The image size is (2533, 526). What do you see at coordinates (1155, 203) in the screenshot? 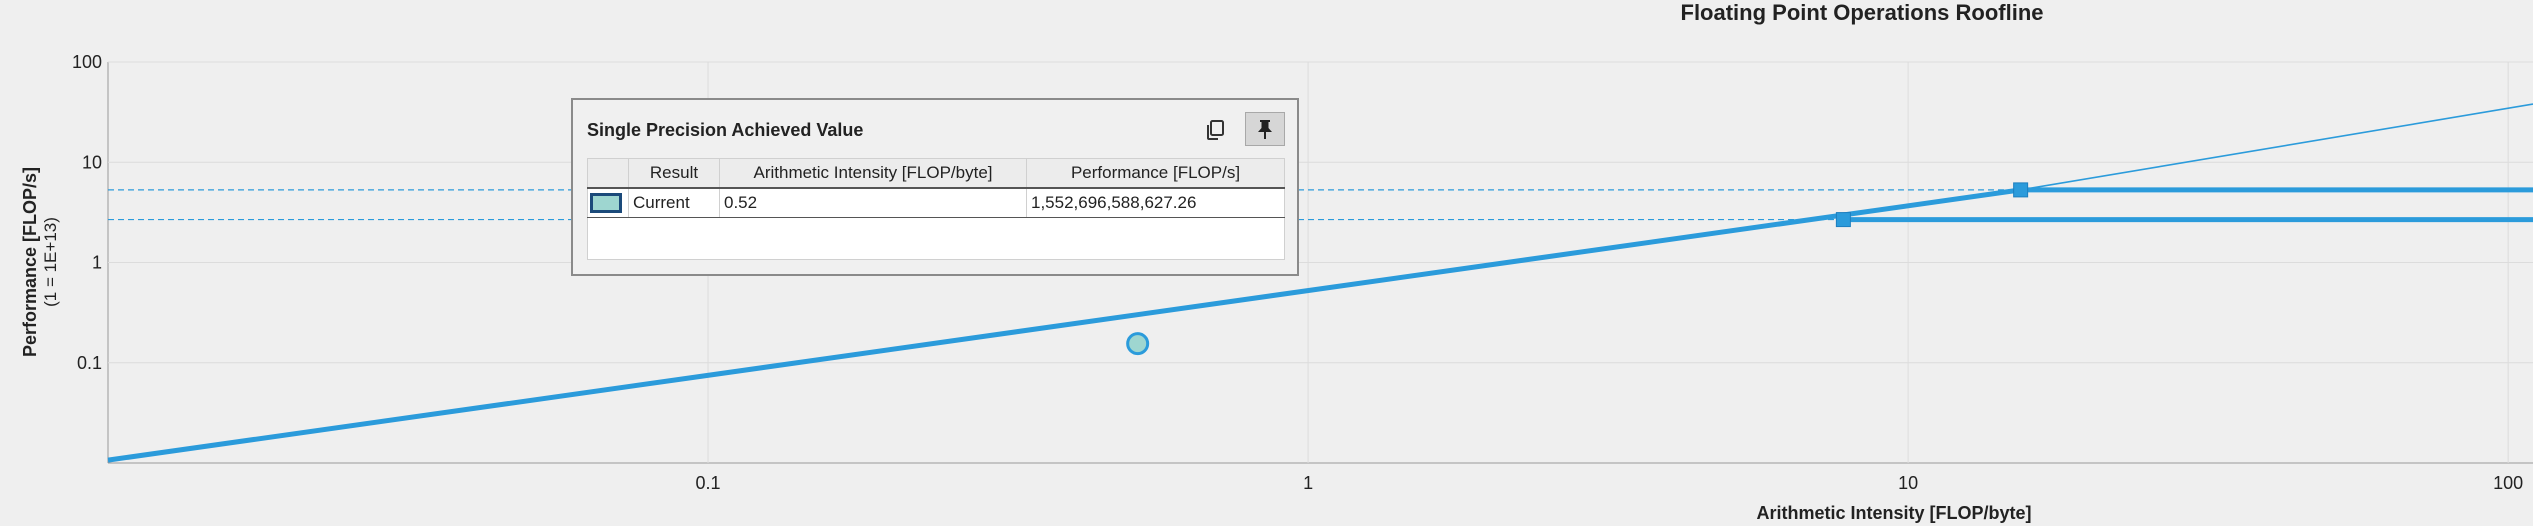
I see `cell-performance: 1,552,696,588,627.26` at bounding box center [1155, 203].